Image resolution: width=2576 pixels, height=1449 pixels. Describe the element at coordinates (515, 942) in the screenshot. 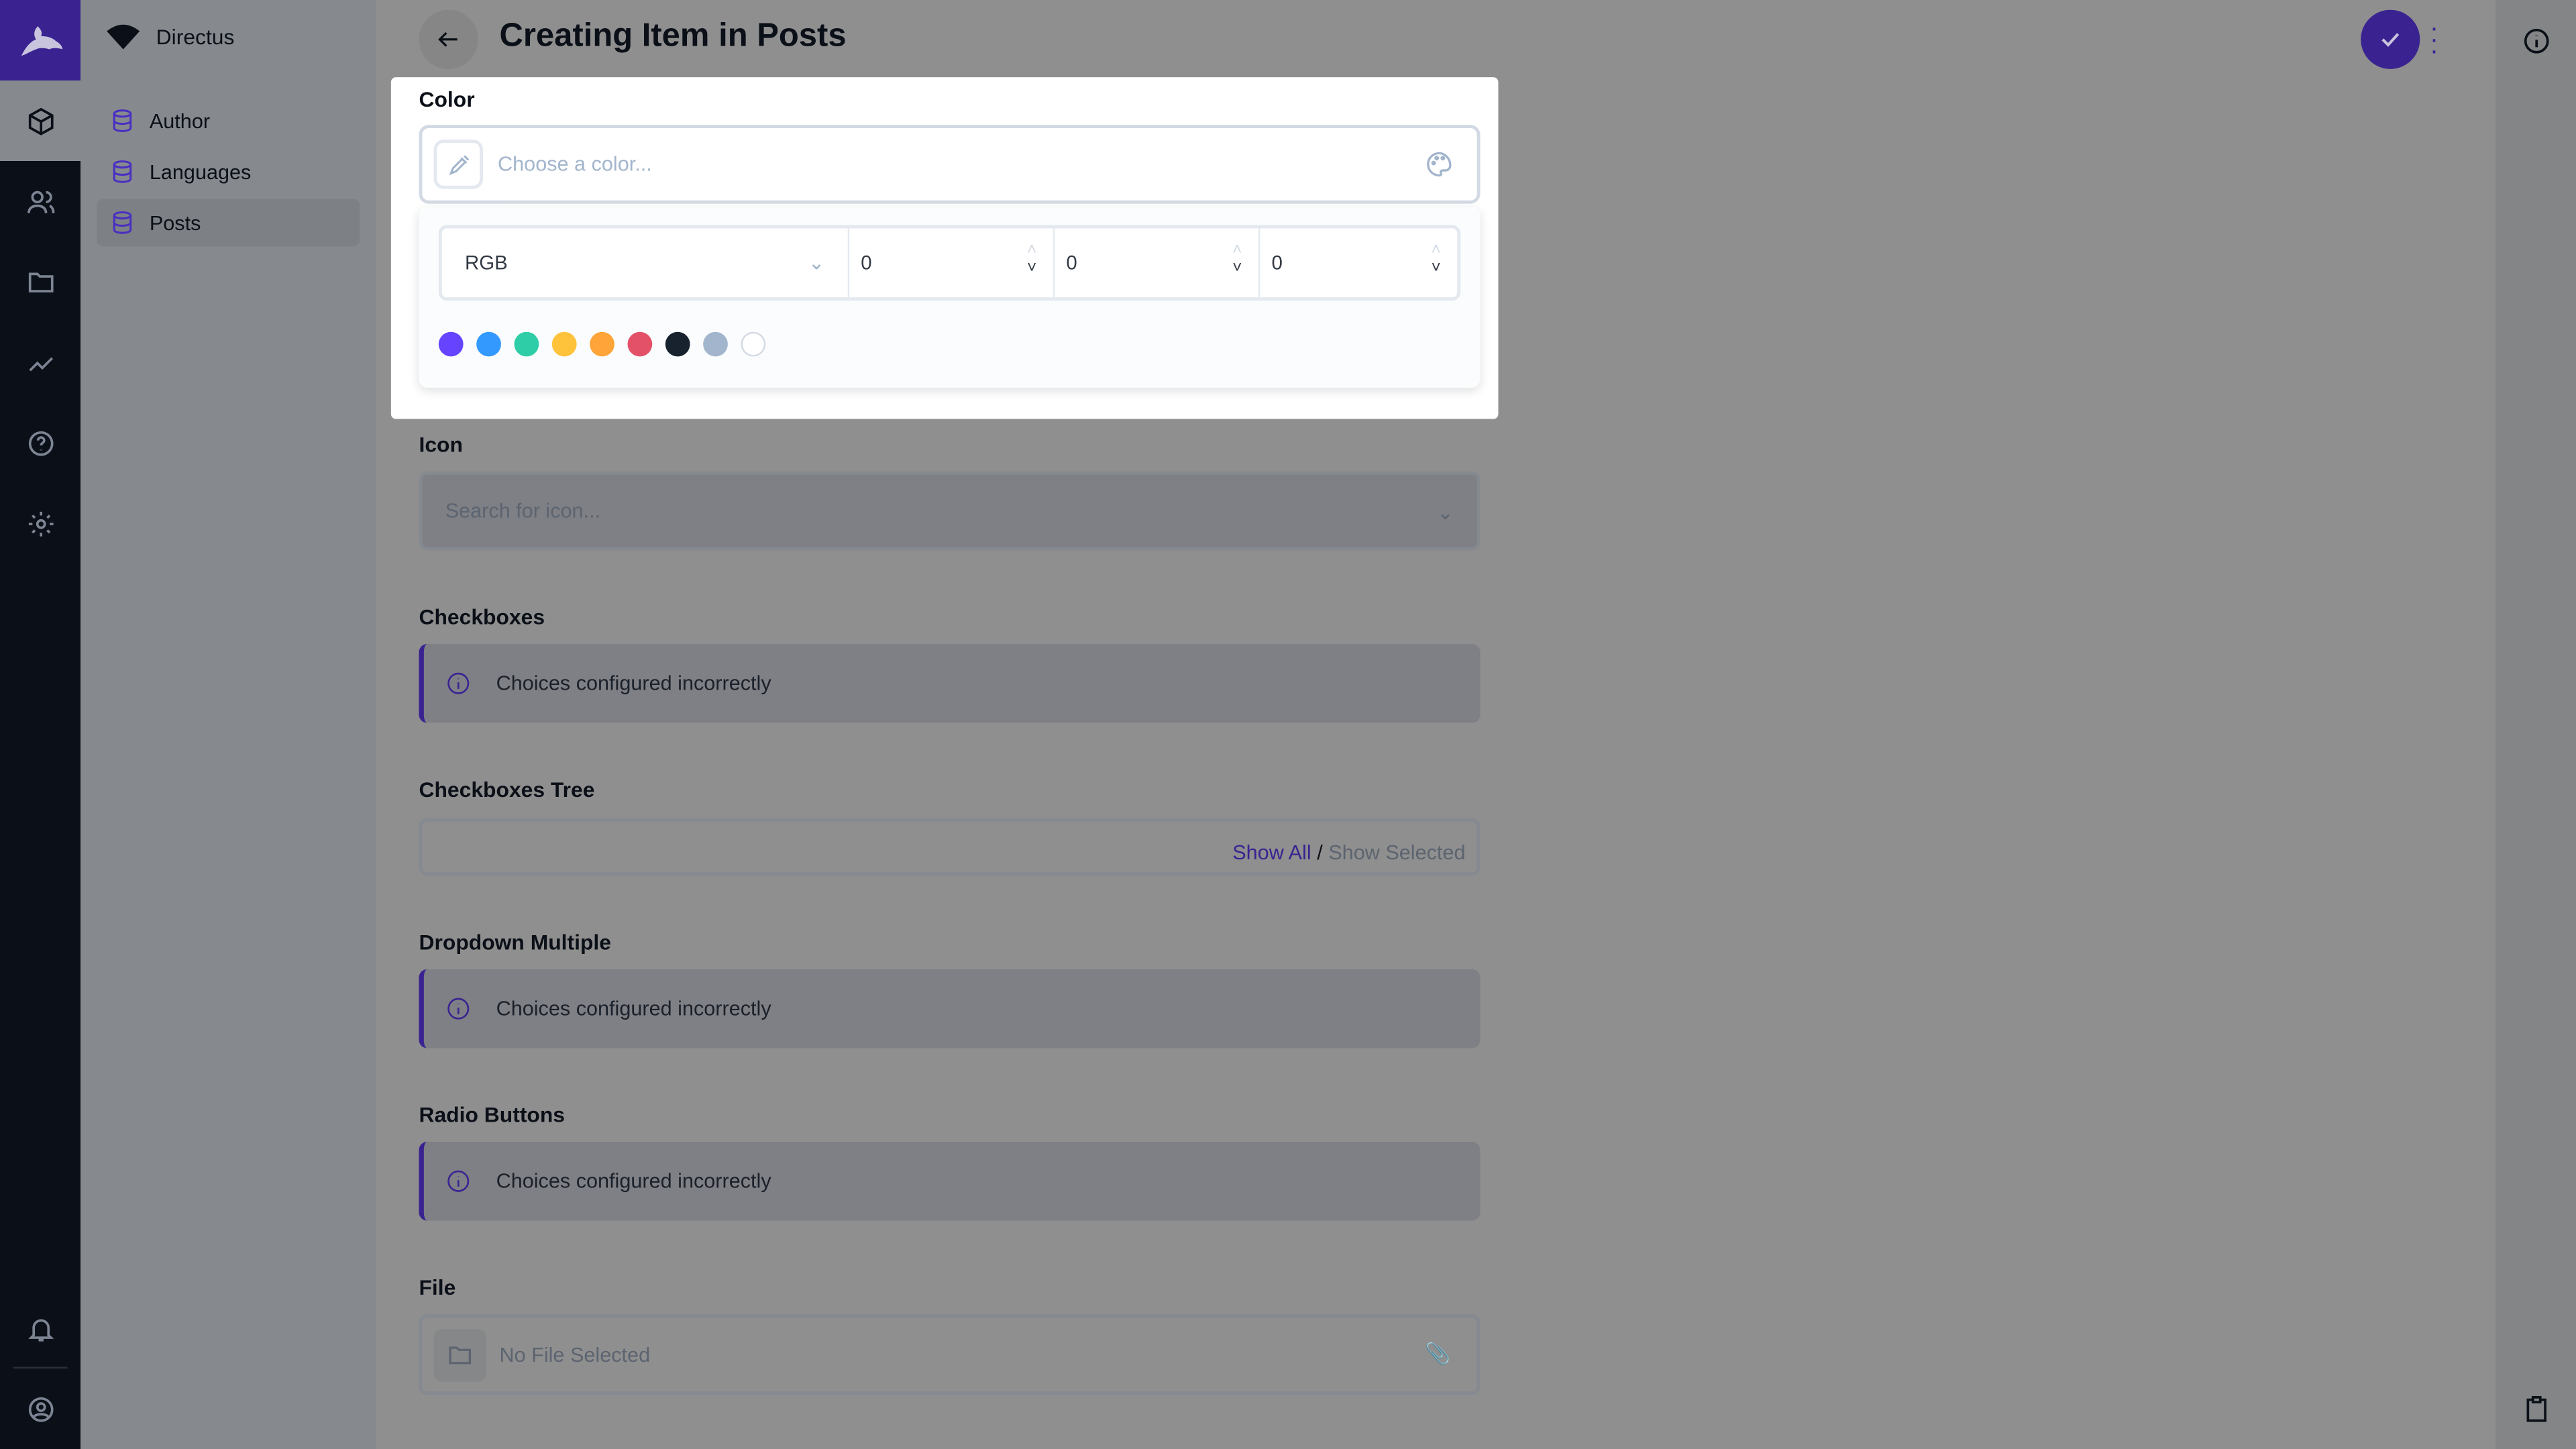

I see `dropdown-multiple-label: Dropdown Multiple` at that location.